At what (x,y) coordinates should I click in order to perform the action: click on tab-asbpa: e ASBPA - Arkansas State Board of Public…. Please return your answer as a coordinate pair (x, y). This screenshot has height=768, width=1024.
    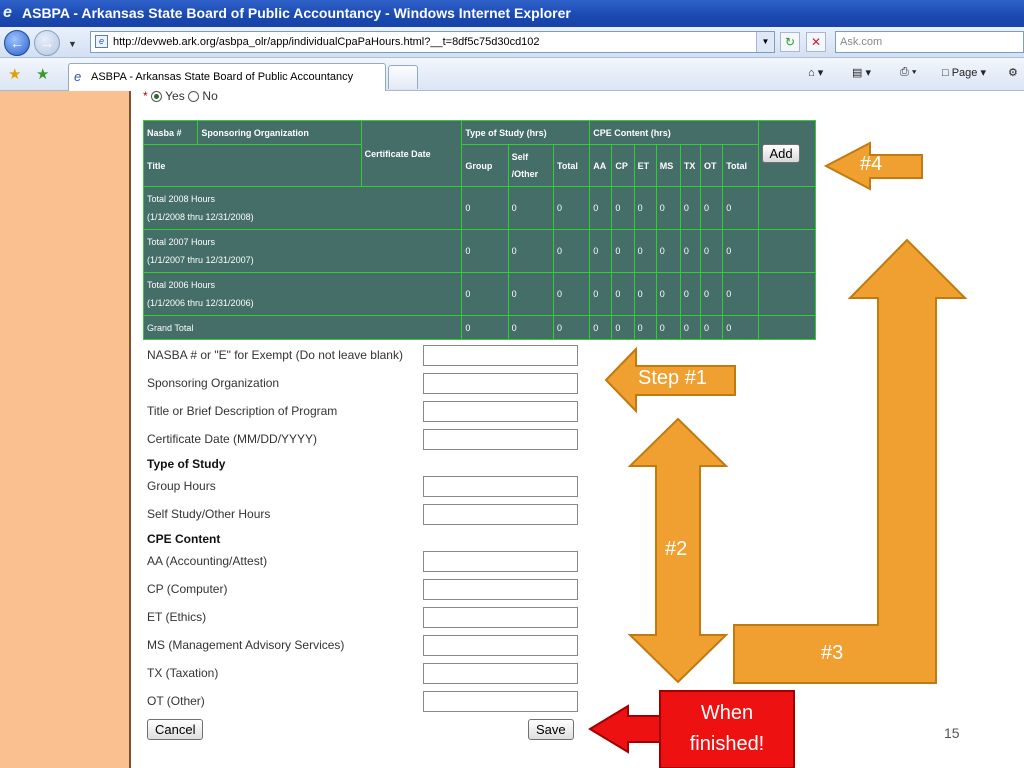
    Looking at the image, I should click on (227, 77).